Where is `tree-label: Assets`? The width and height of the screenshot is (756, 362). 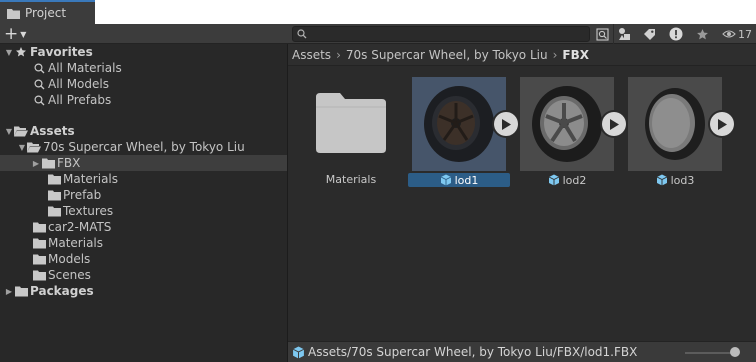 tree-label: Assets is located at coordinates (52, 131).